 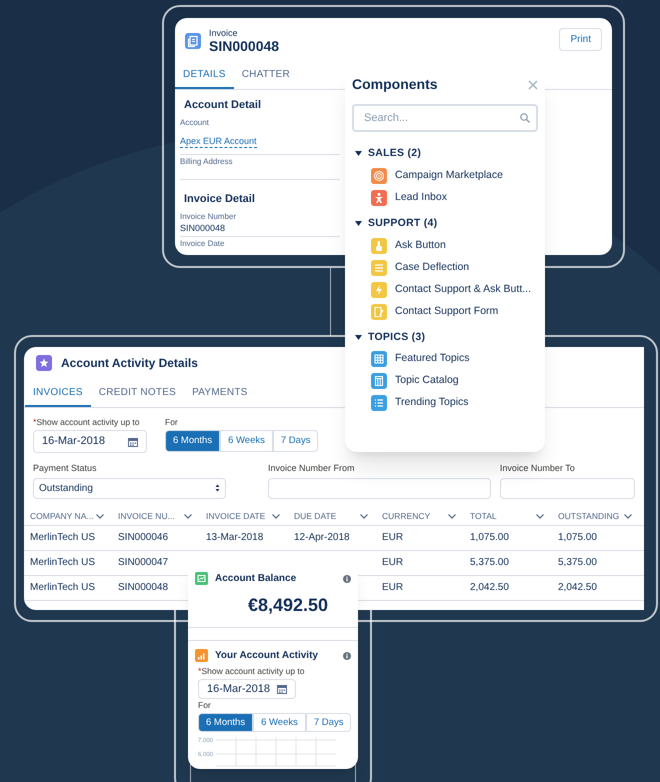 What do you see at coordinates (312, 468) in the screenshot?
I see `field-label: Invoice Number From` at bounding box center [312, 468].